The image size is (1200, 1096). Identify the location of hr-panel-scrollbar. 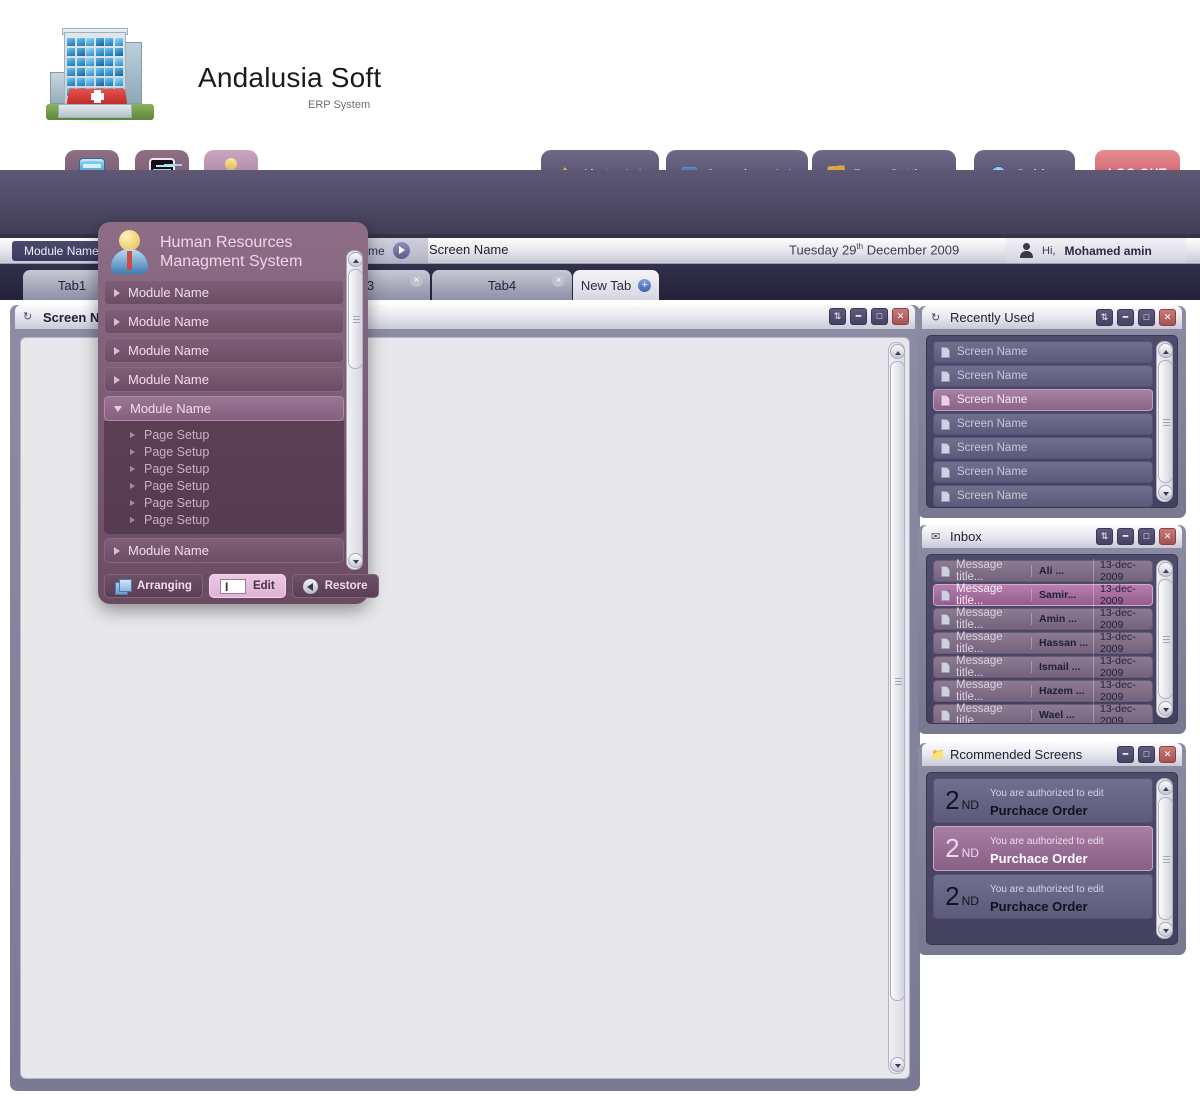
(354, 410).